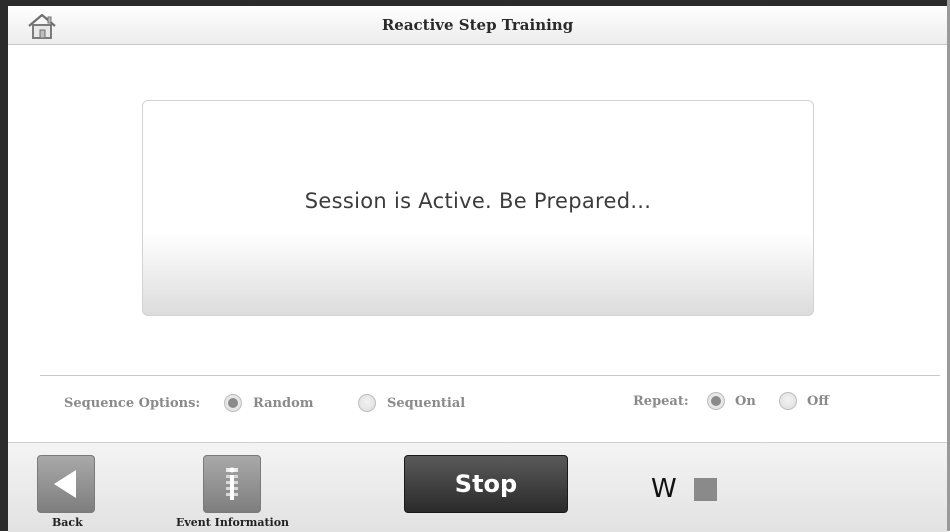  What do you see at coordinates (745, 401) in the screenshot?
I see `radio-repeat-on-label: On` at bounding box center [745, 401].